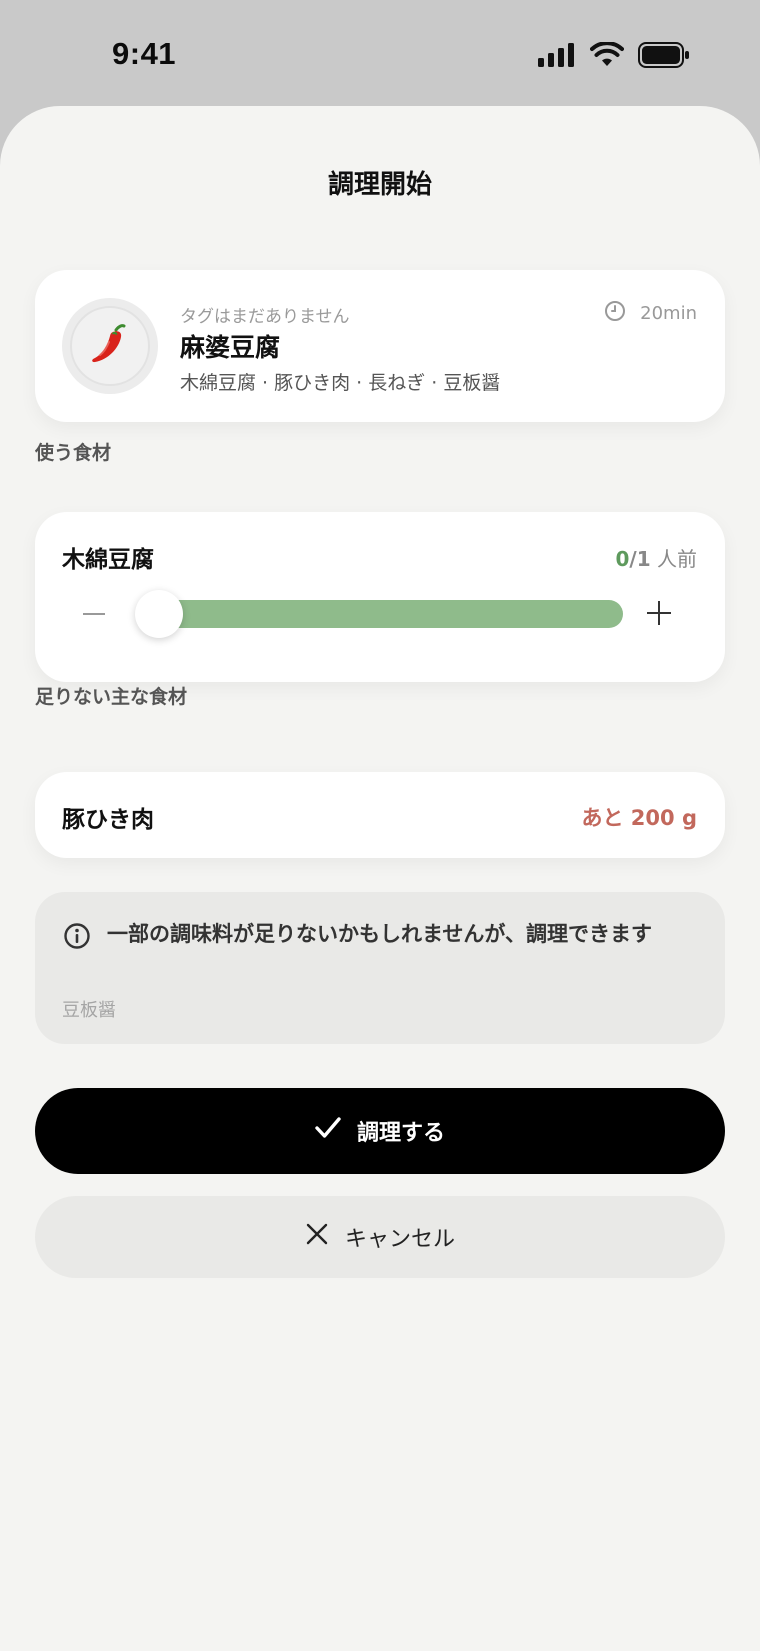 The height and width of the screenshot is (1651, 760). I want to click on missing-ingredient-card: 豚ひき肉 あと 200 g, so click(380, 815).